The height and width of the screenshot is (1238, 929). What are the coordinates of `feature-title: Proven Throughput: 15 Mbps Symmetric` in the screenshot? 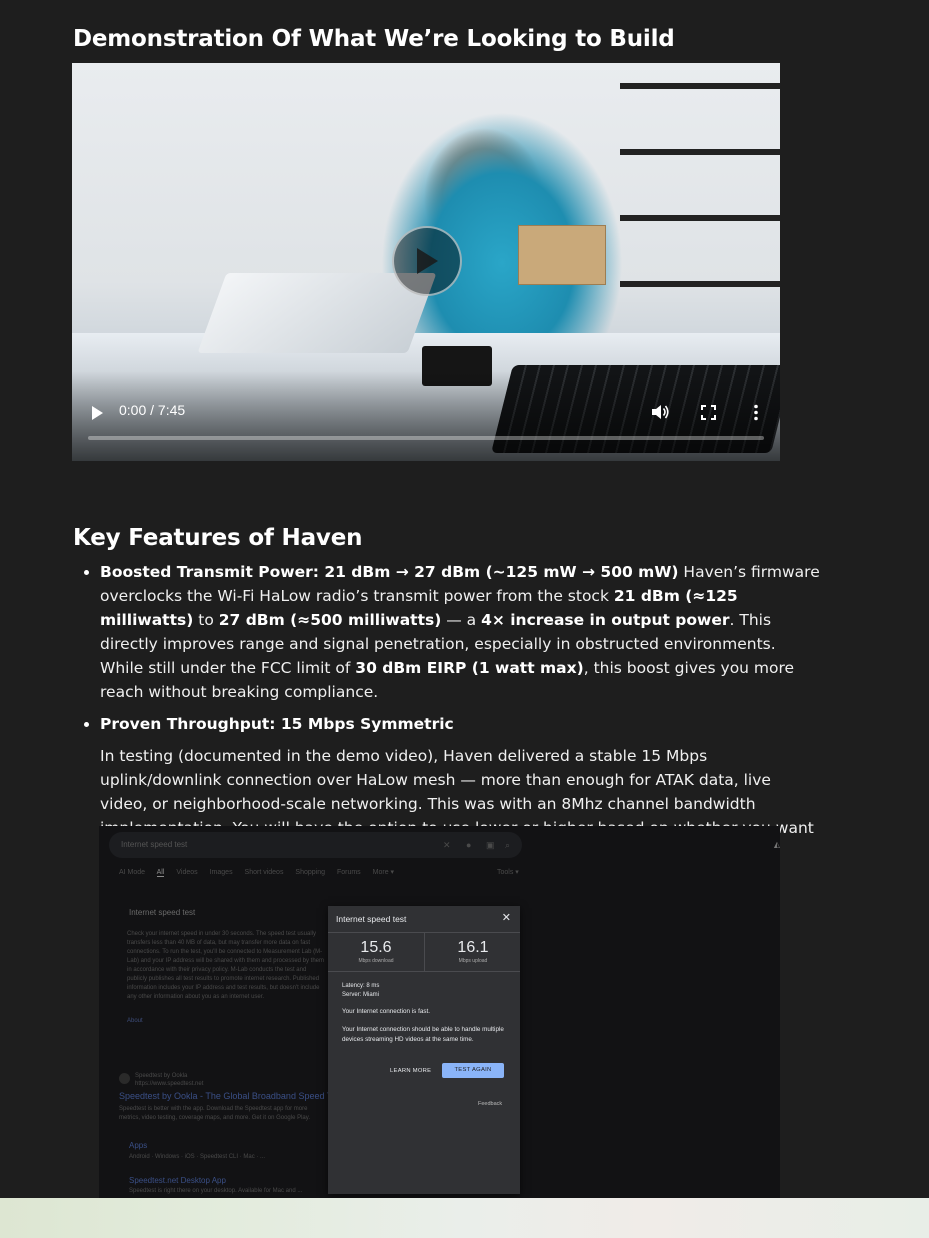 It's located at (277, 724).